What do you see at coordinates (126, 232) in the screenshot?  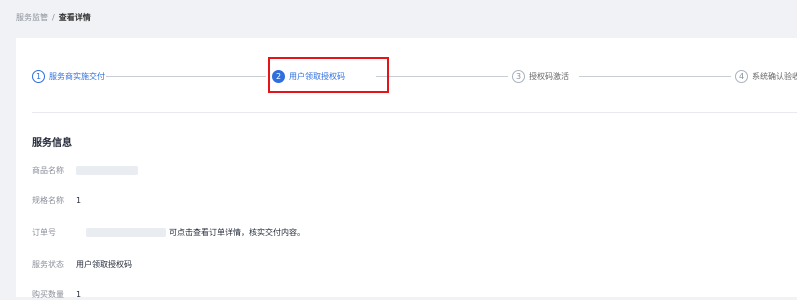 I see `order-no-link` at bounding box center [126, 232].